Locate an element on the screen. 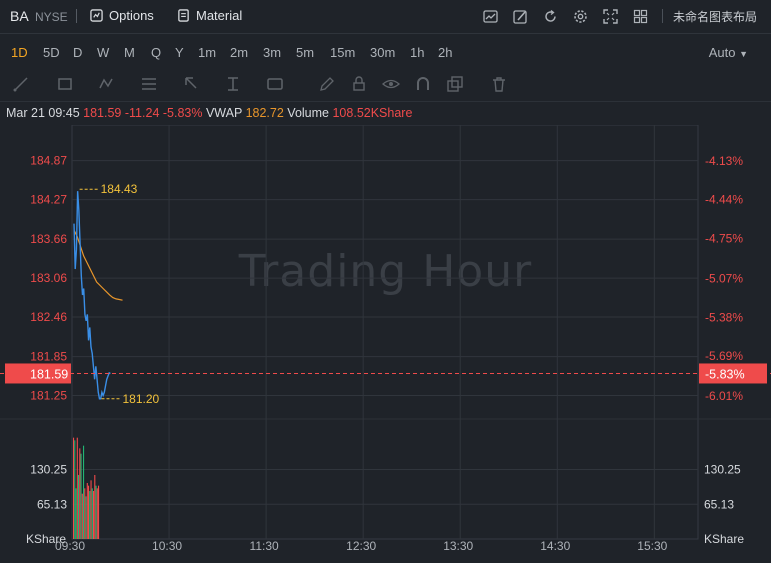 This screenshot has height=563, width=771. fullscreen-icon is located at coordinates (611, 16).